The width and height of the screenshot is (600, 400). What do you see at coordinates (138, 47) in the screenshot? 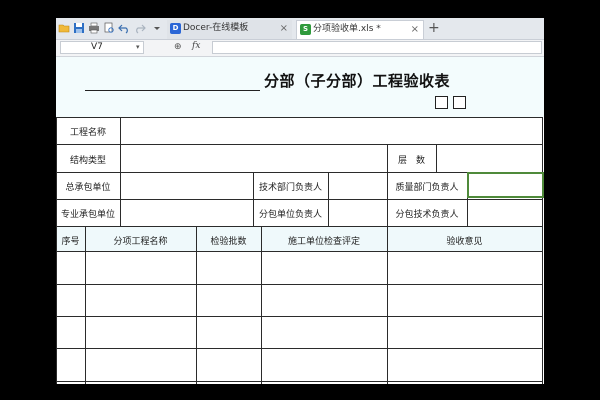
I see `chevron-down-icon: ▾` at bounding box center [138, 47].